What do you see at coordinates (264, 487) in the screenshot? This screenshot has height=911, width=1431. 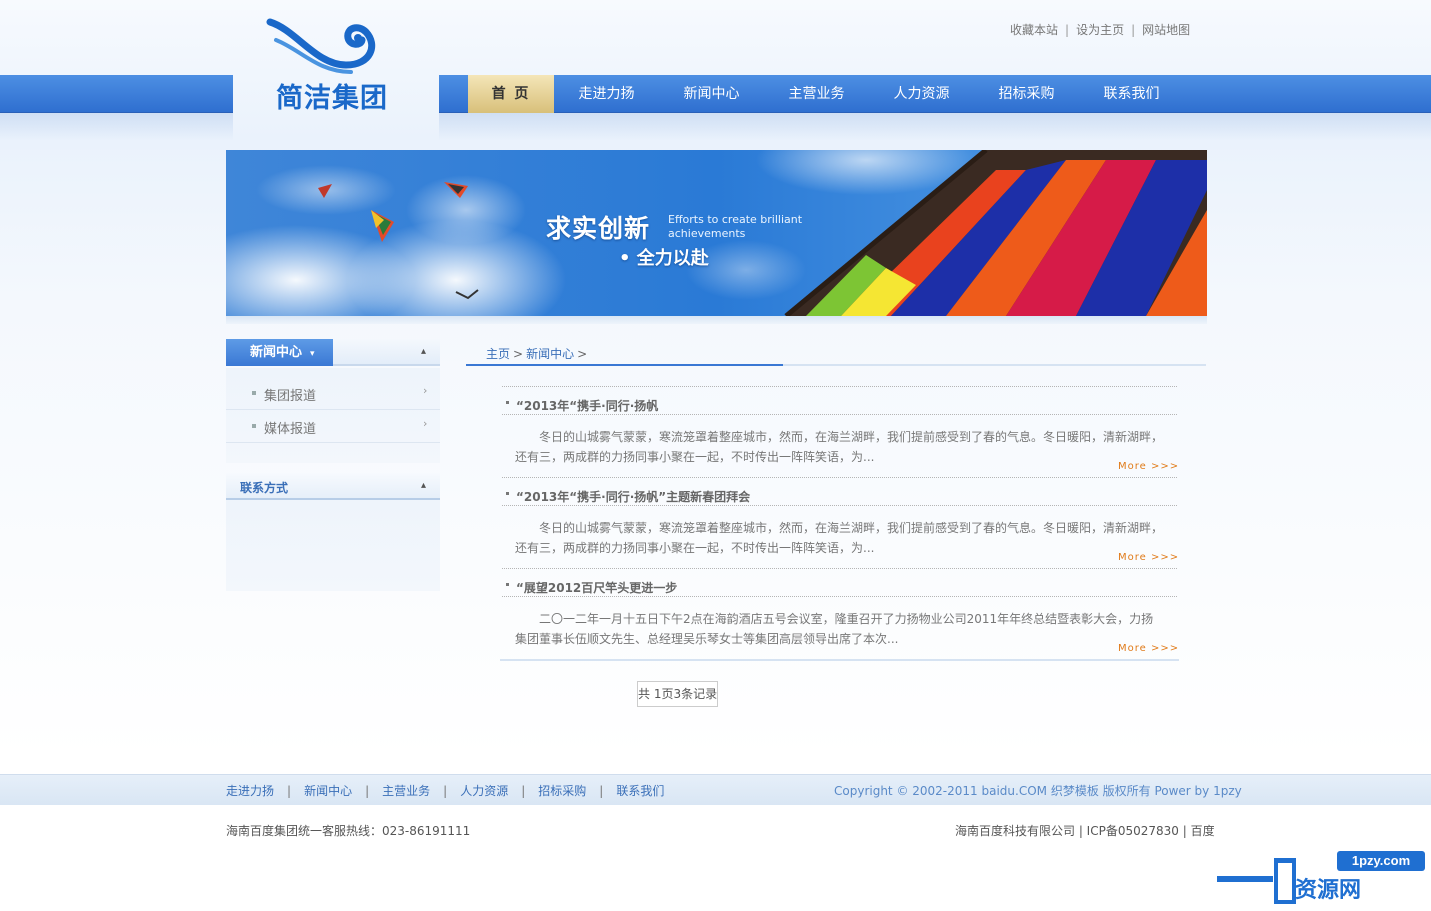 I see `contact-title: 联系方式` at bounding box center [264, 487].